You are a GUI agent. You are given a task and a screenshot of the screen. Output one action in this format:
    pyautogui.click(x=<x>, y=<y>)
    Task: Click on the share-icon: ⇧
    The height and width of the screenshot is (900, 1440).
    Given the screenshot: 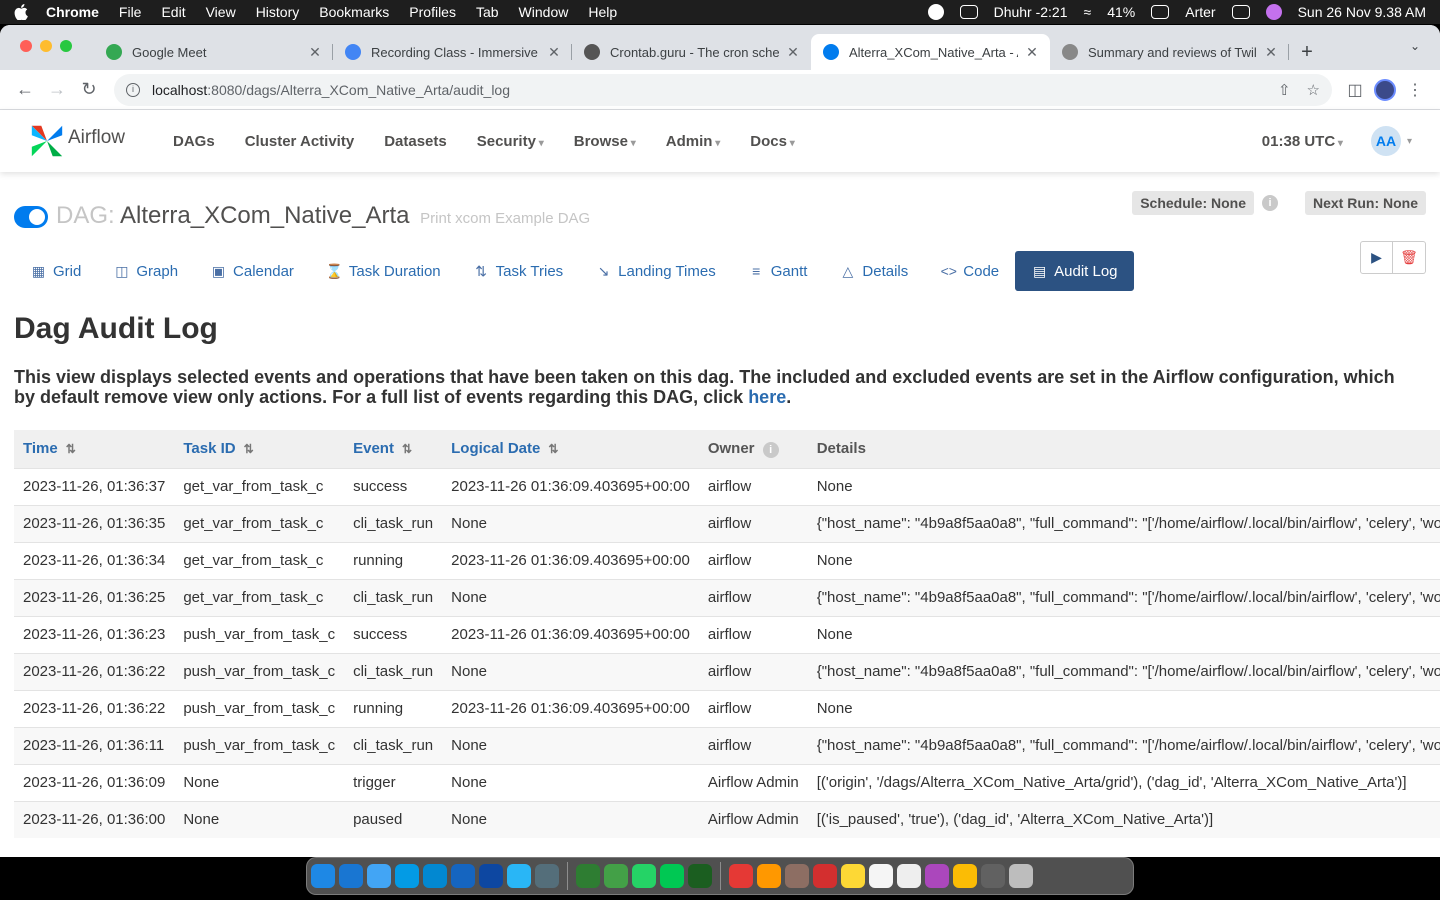 What is the action you would take?
    pyautogui.click(x=1284, y=90)
    